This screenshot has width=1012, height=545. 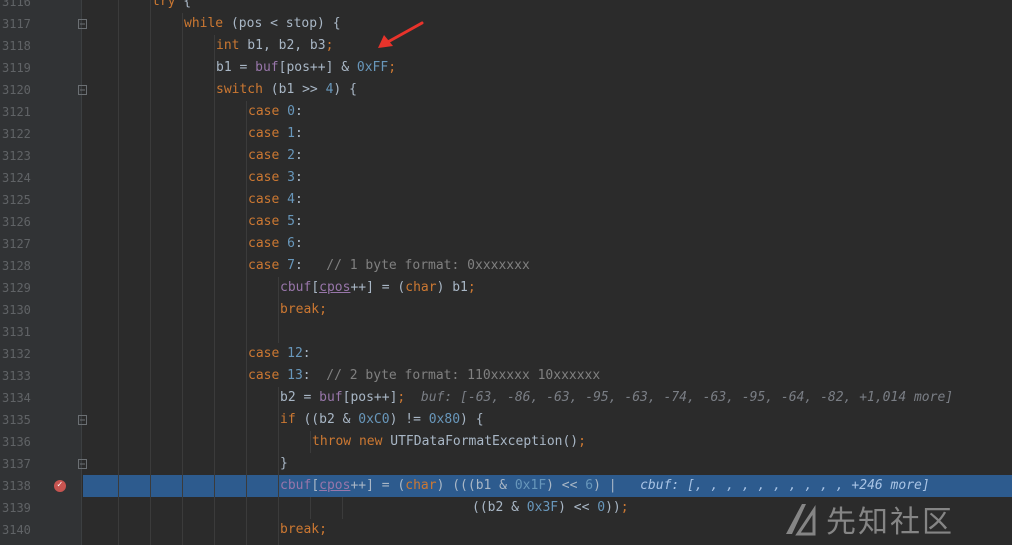 What do you see at coordinates (41, 354) in the screenshot?
I see `gutter: 3132` at bounding box center [41, 354].